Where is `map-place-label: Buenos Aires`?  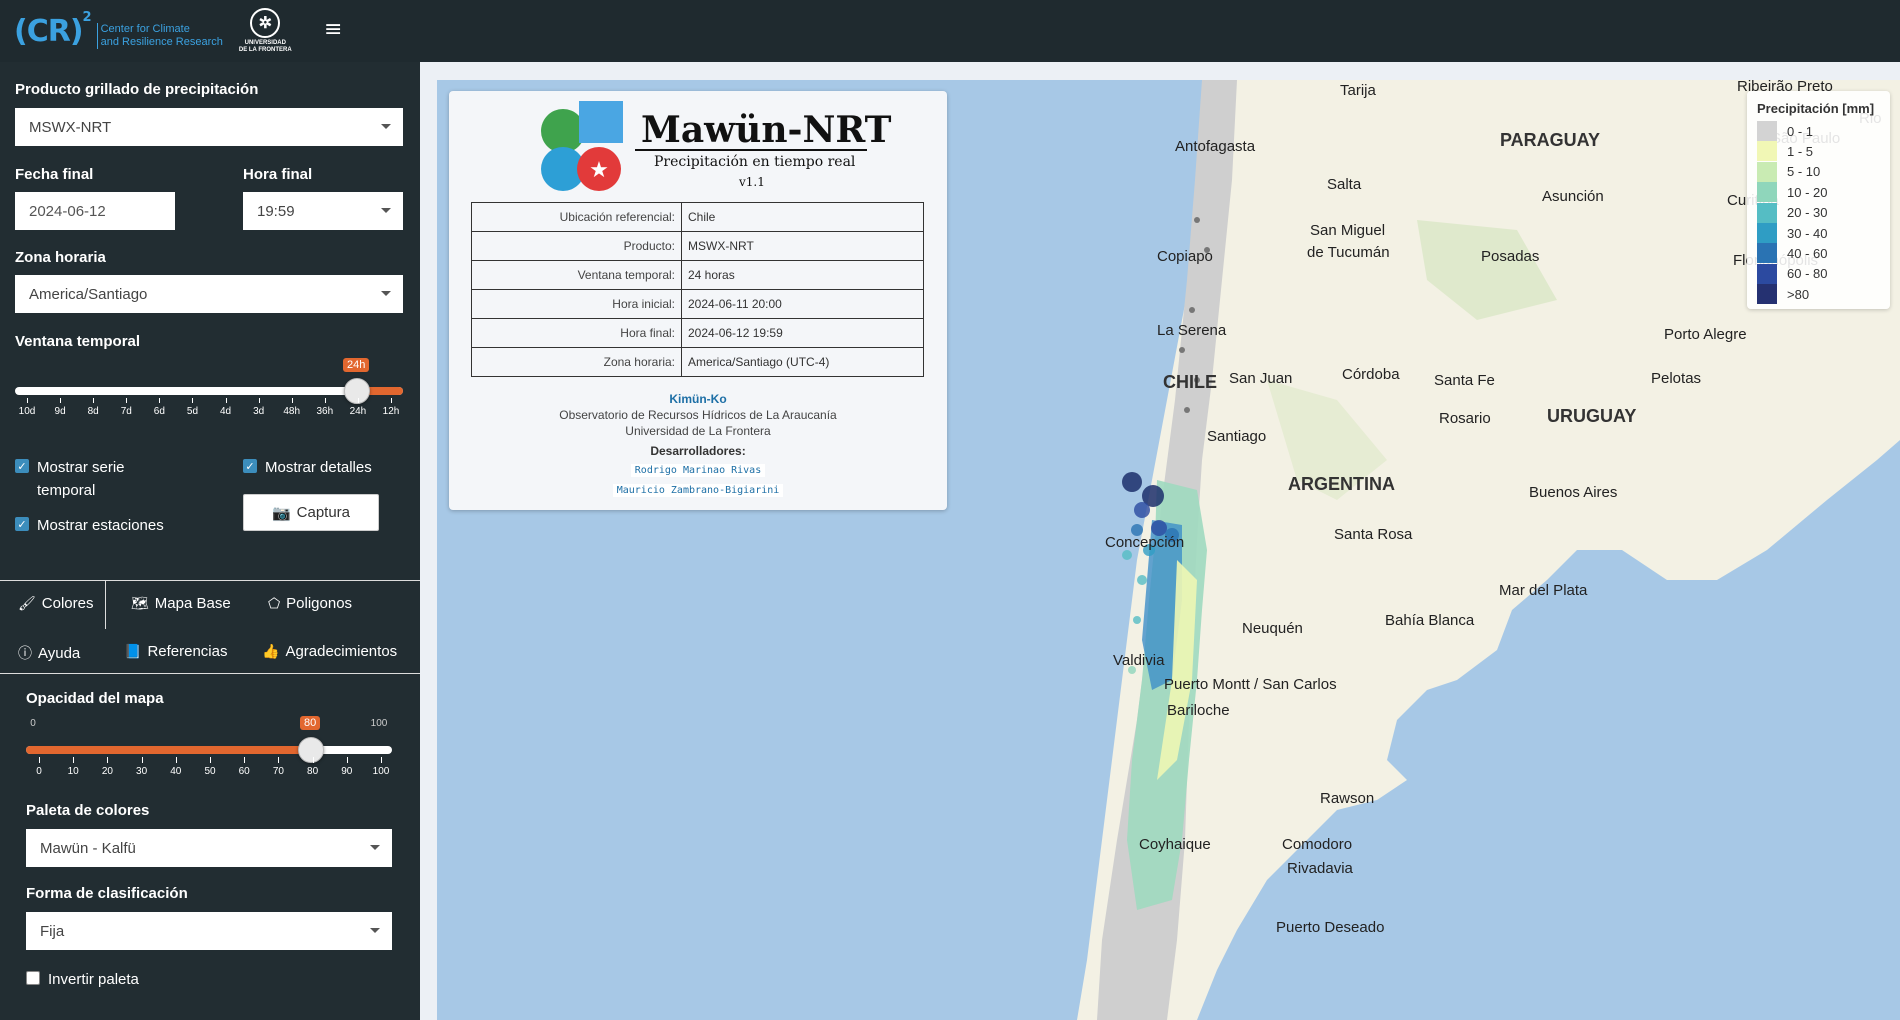 map-place-label: Buenos Aires is located at coordinates (1573, 492).